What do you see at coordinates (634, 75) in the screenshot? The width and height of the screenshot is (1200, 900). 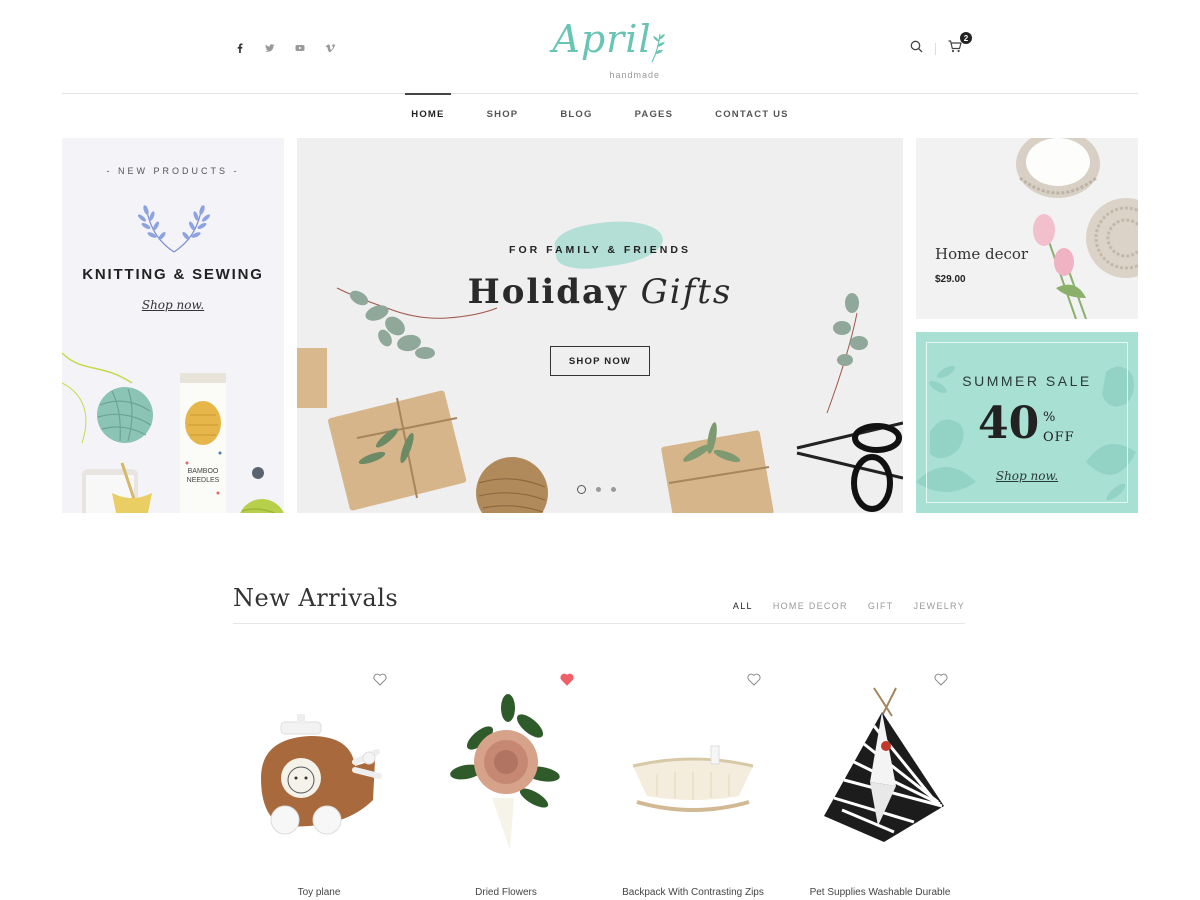 I see `logo-subtitle: handmade` at bounding box center [634, 75].